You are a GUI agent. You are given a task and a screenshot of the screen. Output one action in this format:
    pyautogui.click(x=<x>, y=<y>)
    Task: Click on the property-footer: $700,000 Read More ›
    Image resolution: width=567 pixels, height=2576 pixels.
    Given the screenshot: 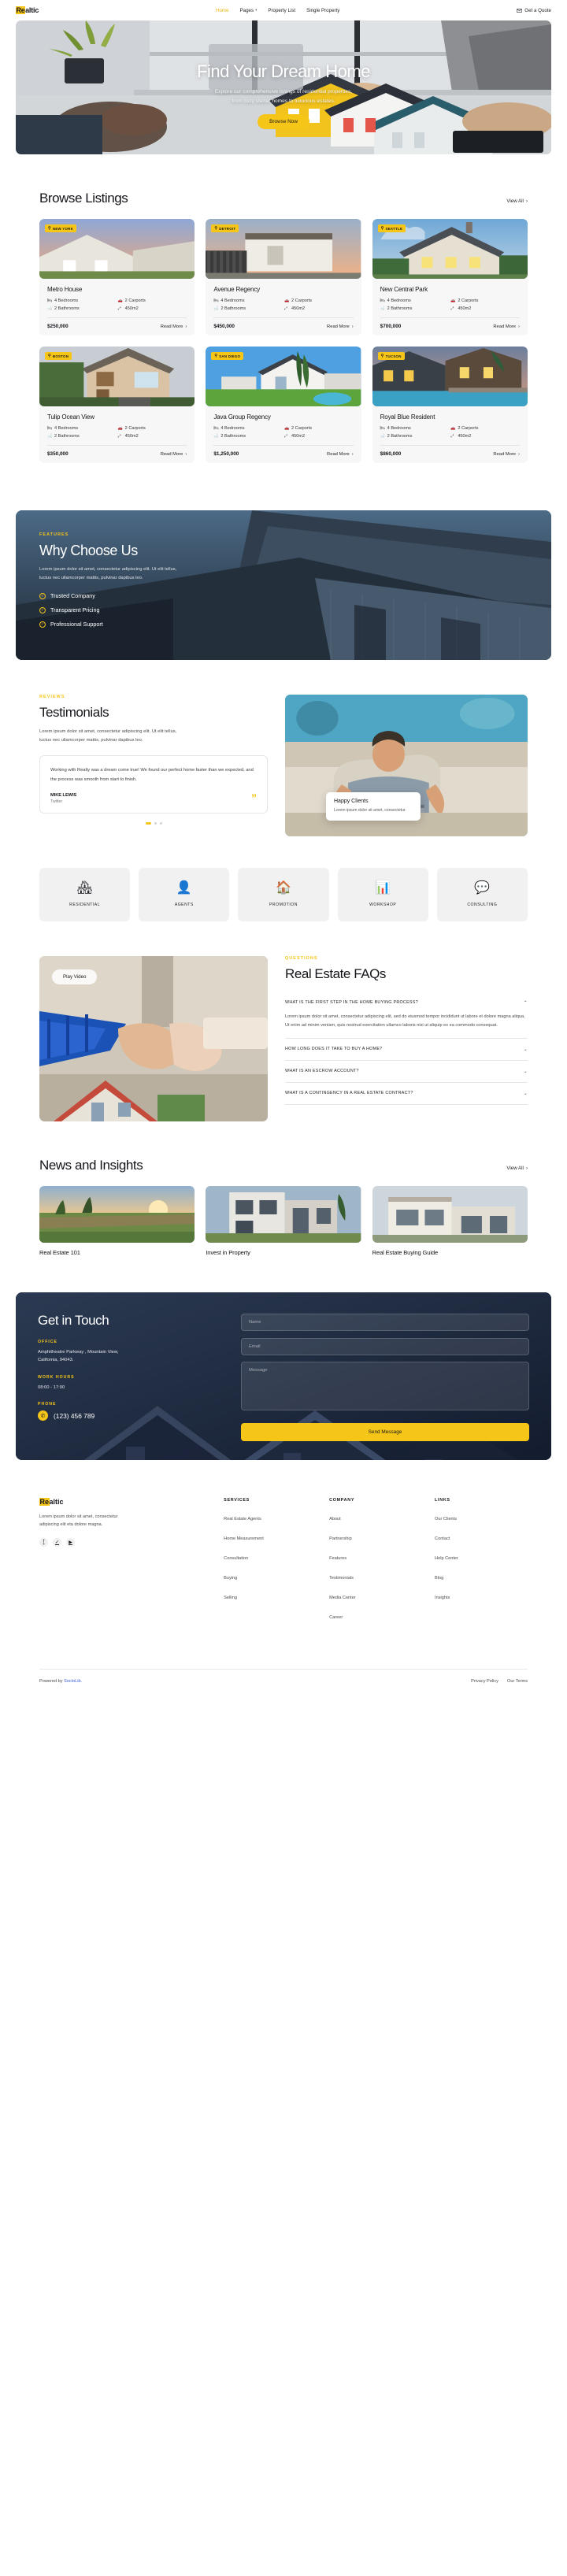 What is the action you would take?
    pyautogui.click(x=450, y=323)
    